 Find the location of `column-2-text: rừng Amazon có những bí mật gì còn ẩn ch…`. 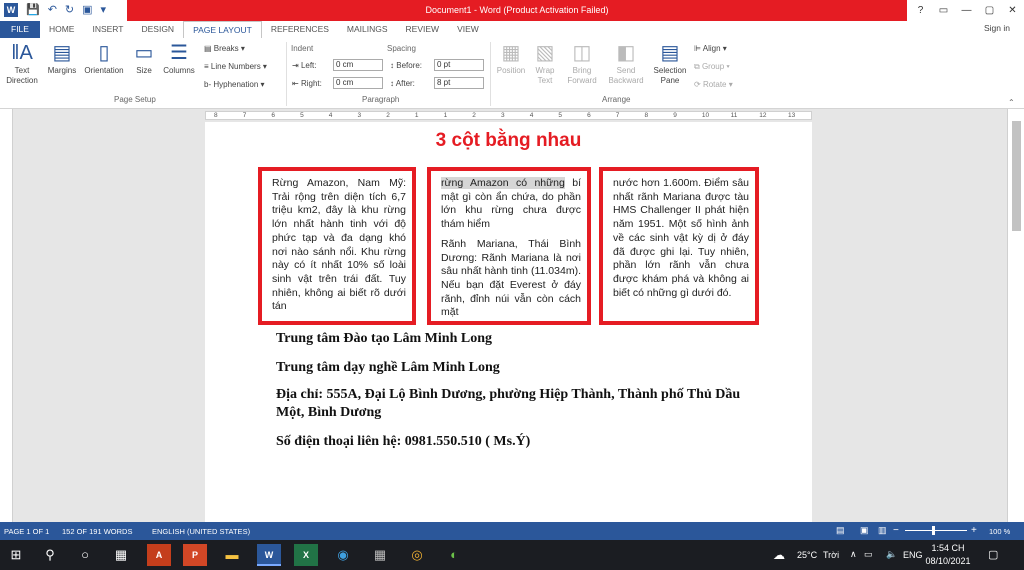

column-2-text: rừng Amazon có những bí mật gì còn ẩn ch… is located at coordinates (511, 249).